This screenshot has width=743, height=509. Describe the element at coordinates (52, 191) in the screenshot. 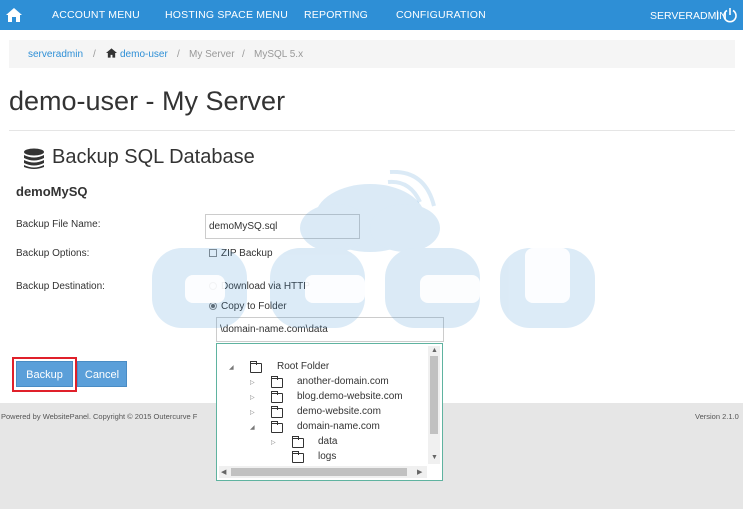

I see `database-name: demoMySQ` at that location.